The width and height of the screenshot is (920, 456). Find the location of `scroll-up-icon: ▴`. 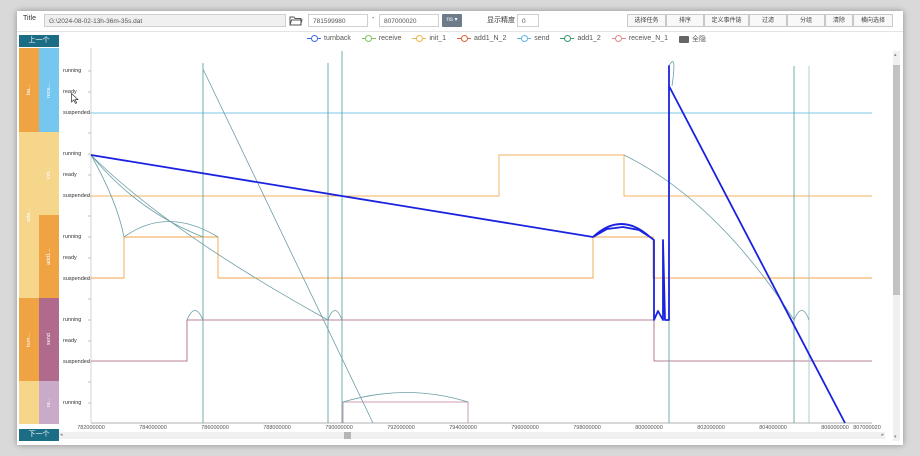

scroll-up-icon: ▴ is located at coordinates (895, 55).